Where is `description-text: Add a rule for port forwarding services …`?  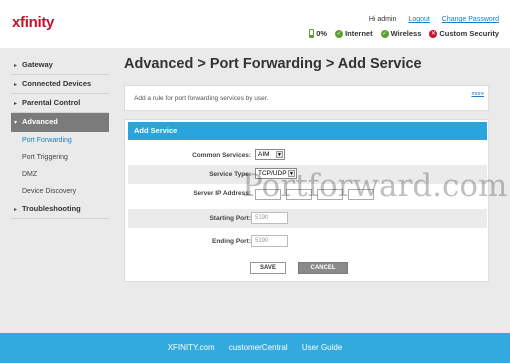 description-text: Add a rule for port forwarding services … is located at coordinates (201, 98).